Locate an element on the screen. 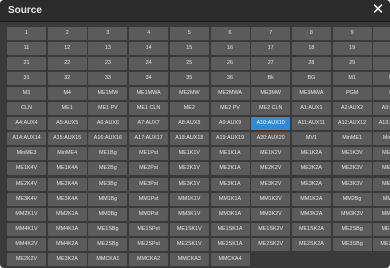  source-button: ME3SBg is located at coordinates (352, 244).